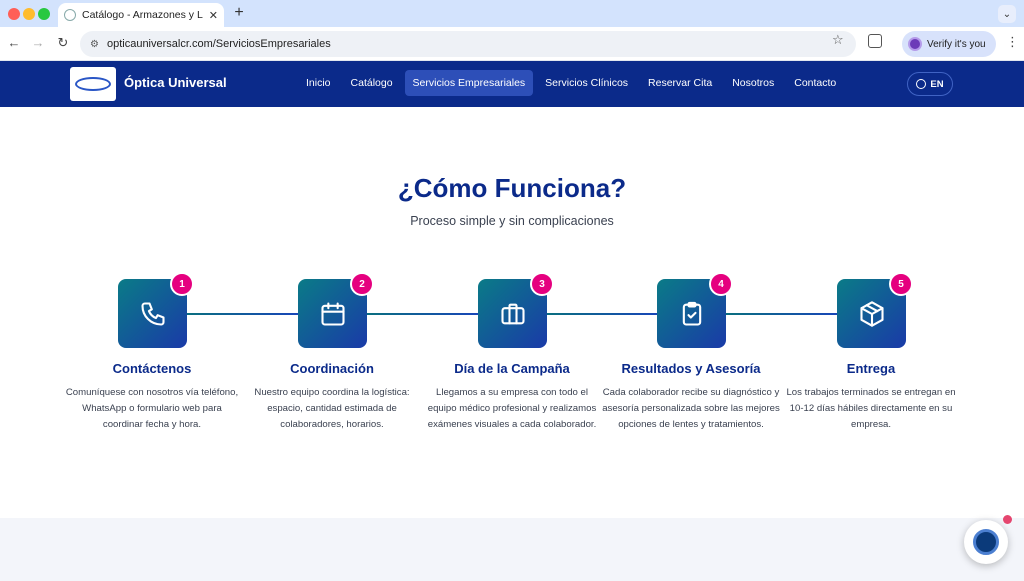 The width and height of the screenshot is (1024, 581). Describe the element at coordinates (94, 44) in the screenshot. I see `site-info-icon: ⚙` at that location.